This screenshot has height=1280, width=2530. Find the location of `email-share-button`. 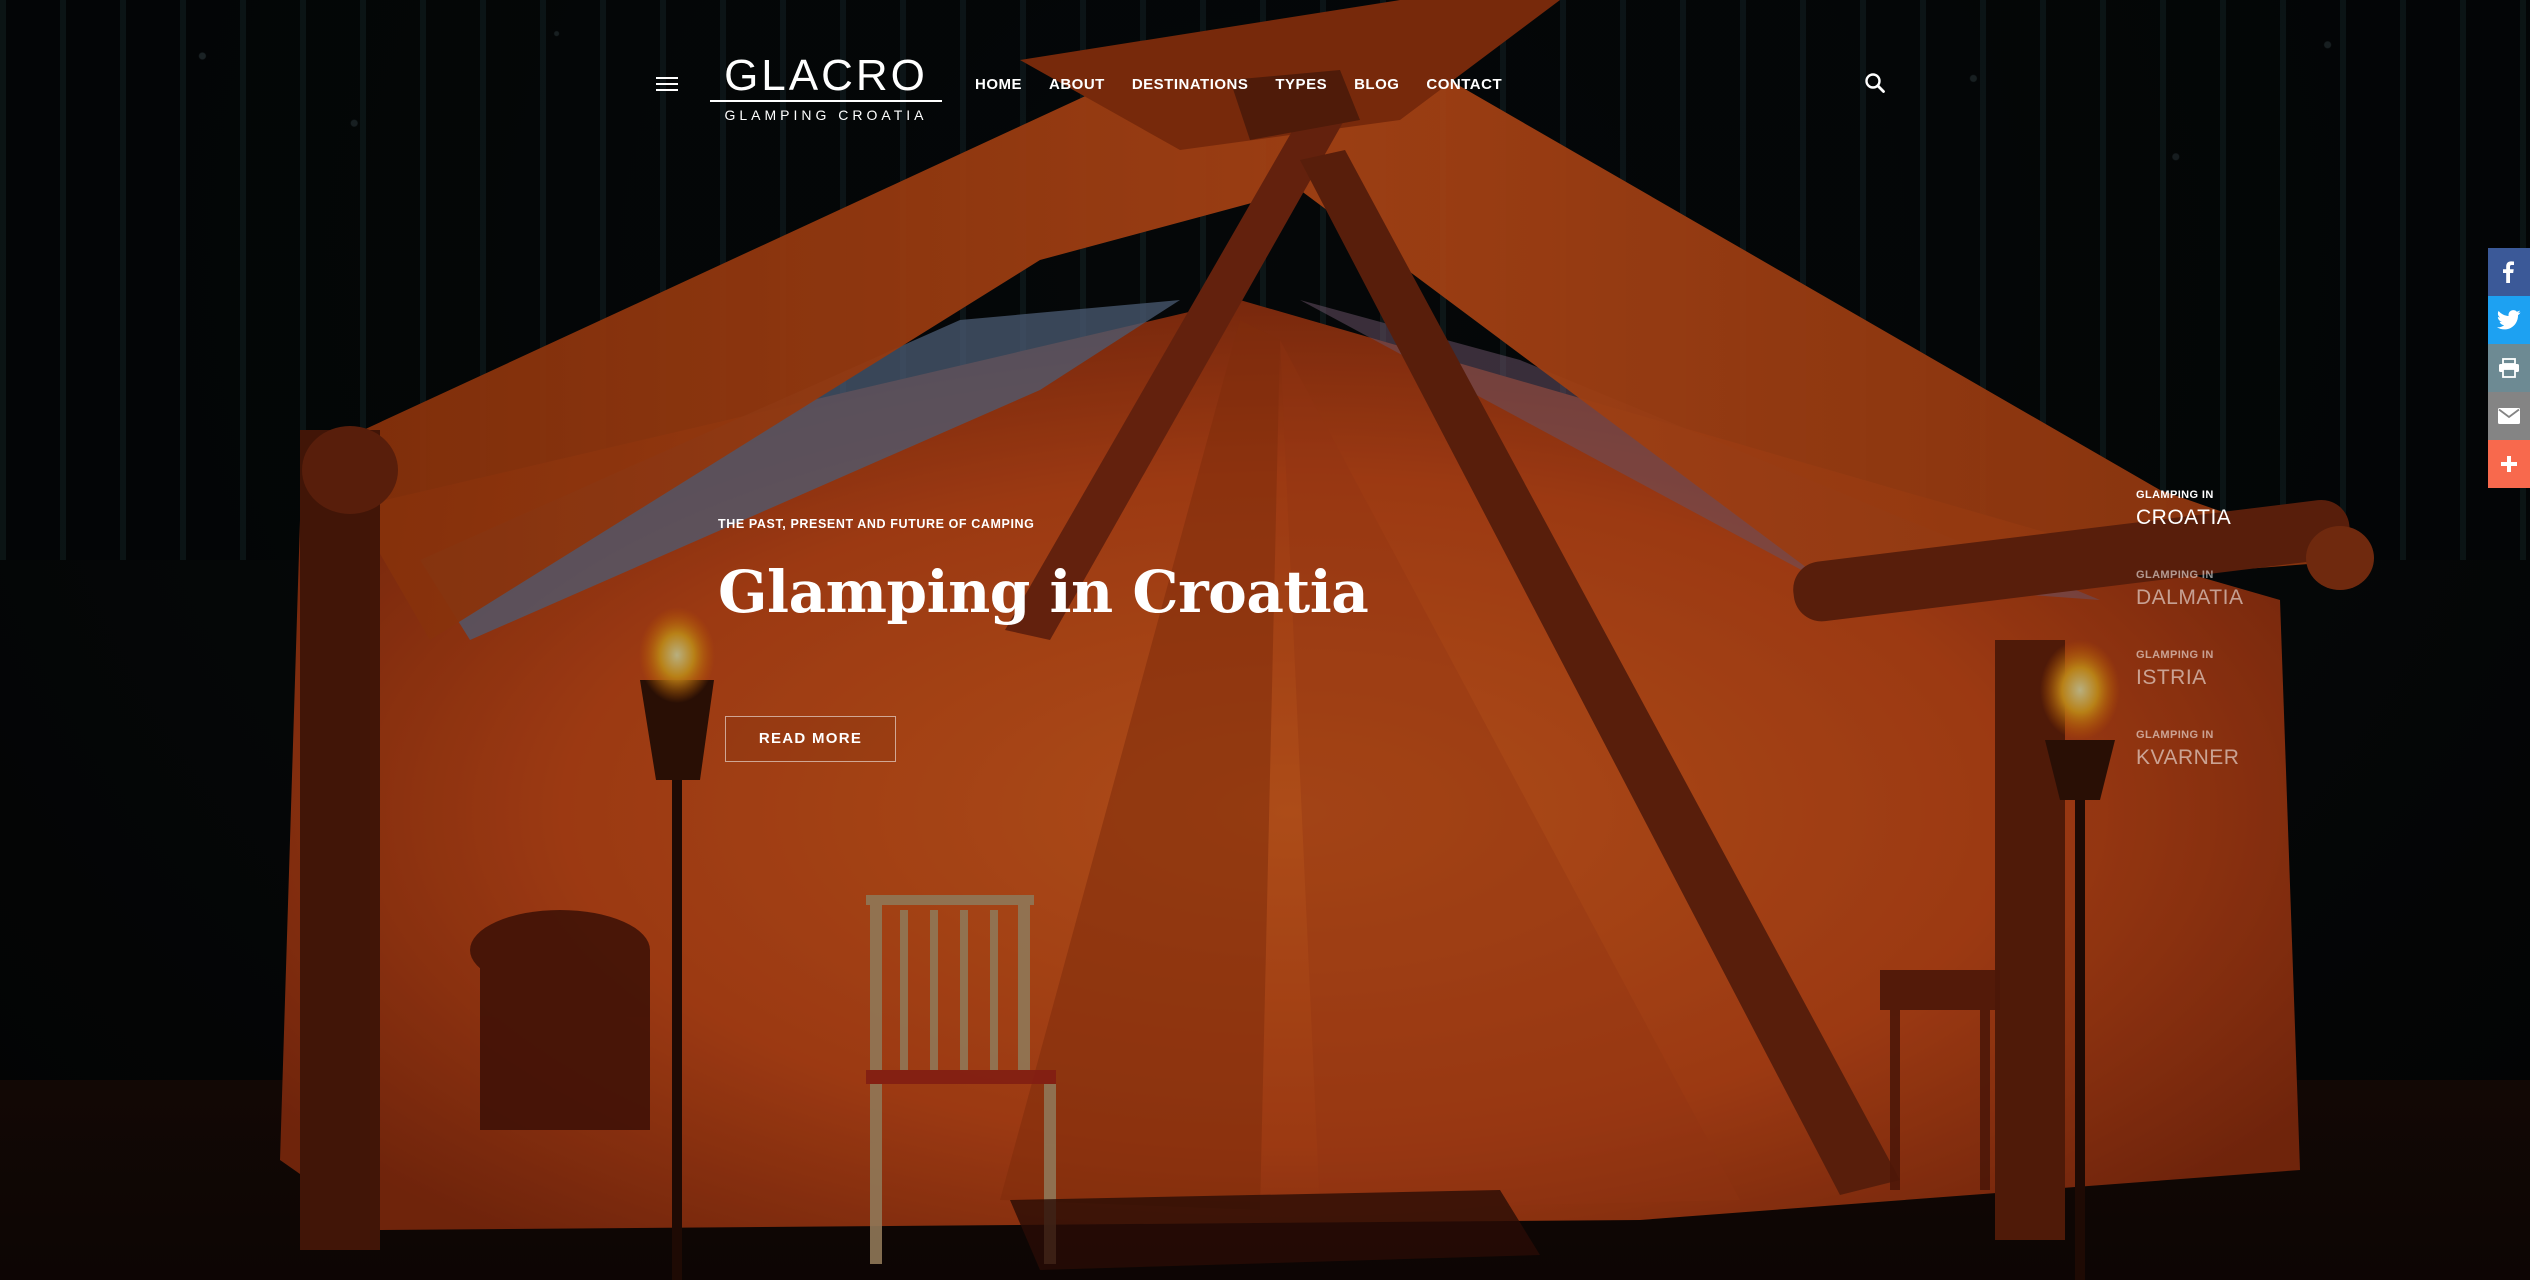

email-share-button is located at coordinates (2509, 416).